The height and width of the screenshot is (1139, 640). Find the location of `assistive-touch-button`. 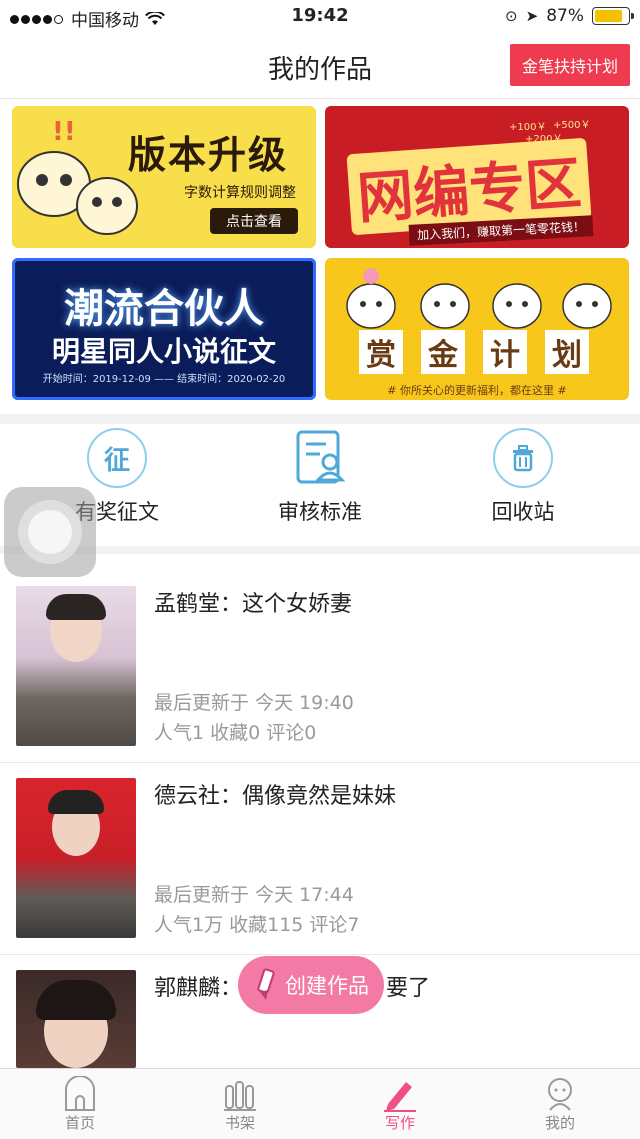

assistive-touch-button is located at coordinates (50, 532).